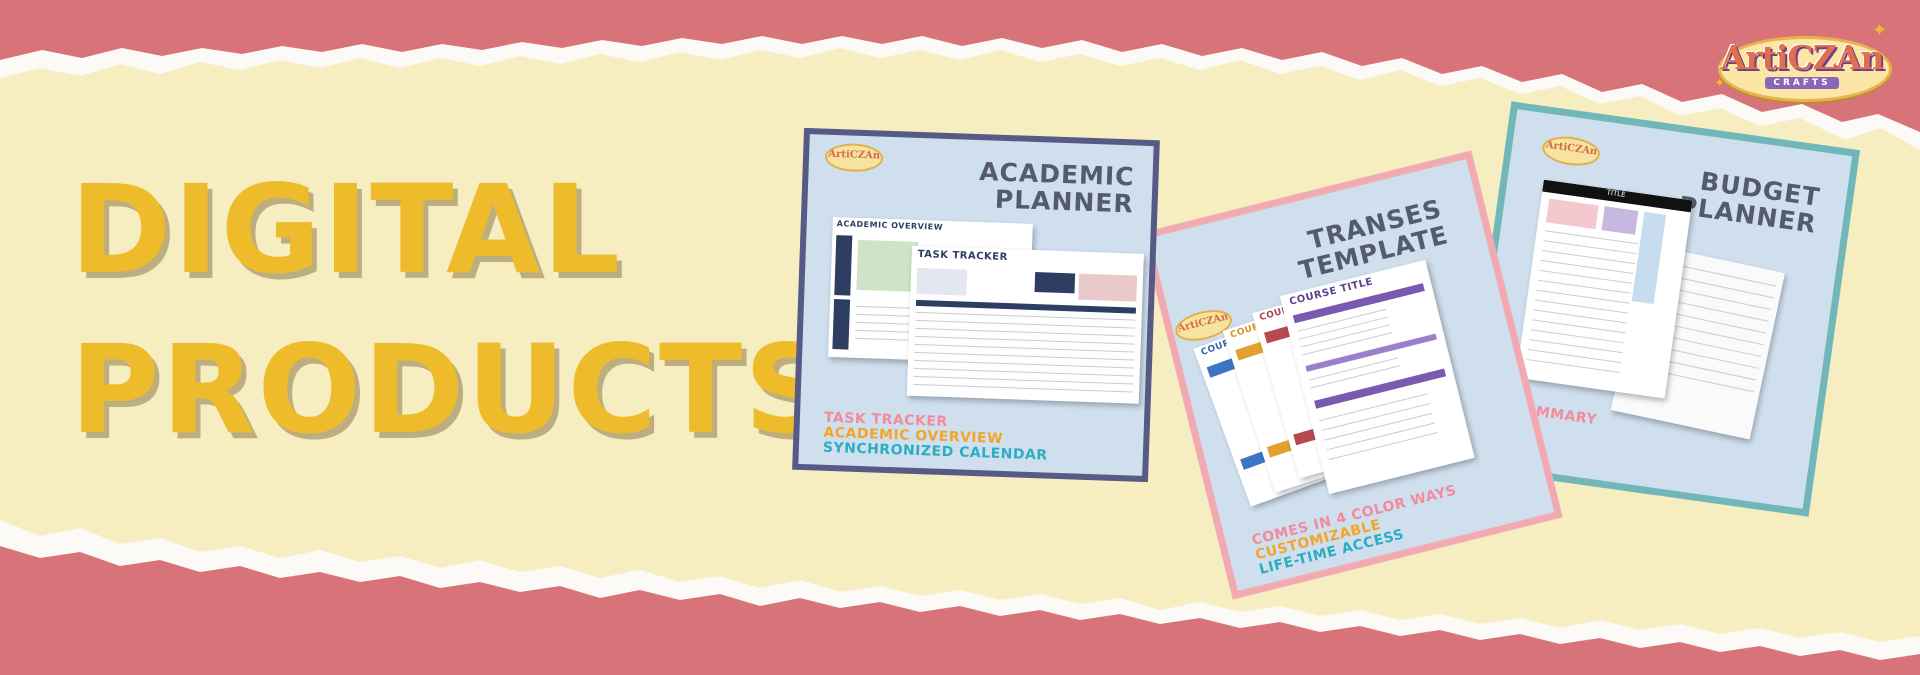 Image resolution: width=1920 pixels, height=675 pixels. I want to click on budget-sheet-front: TITLE, so click(1604, 289).